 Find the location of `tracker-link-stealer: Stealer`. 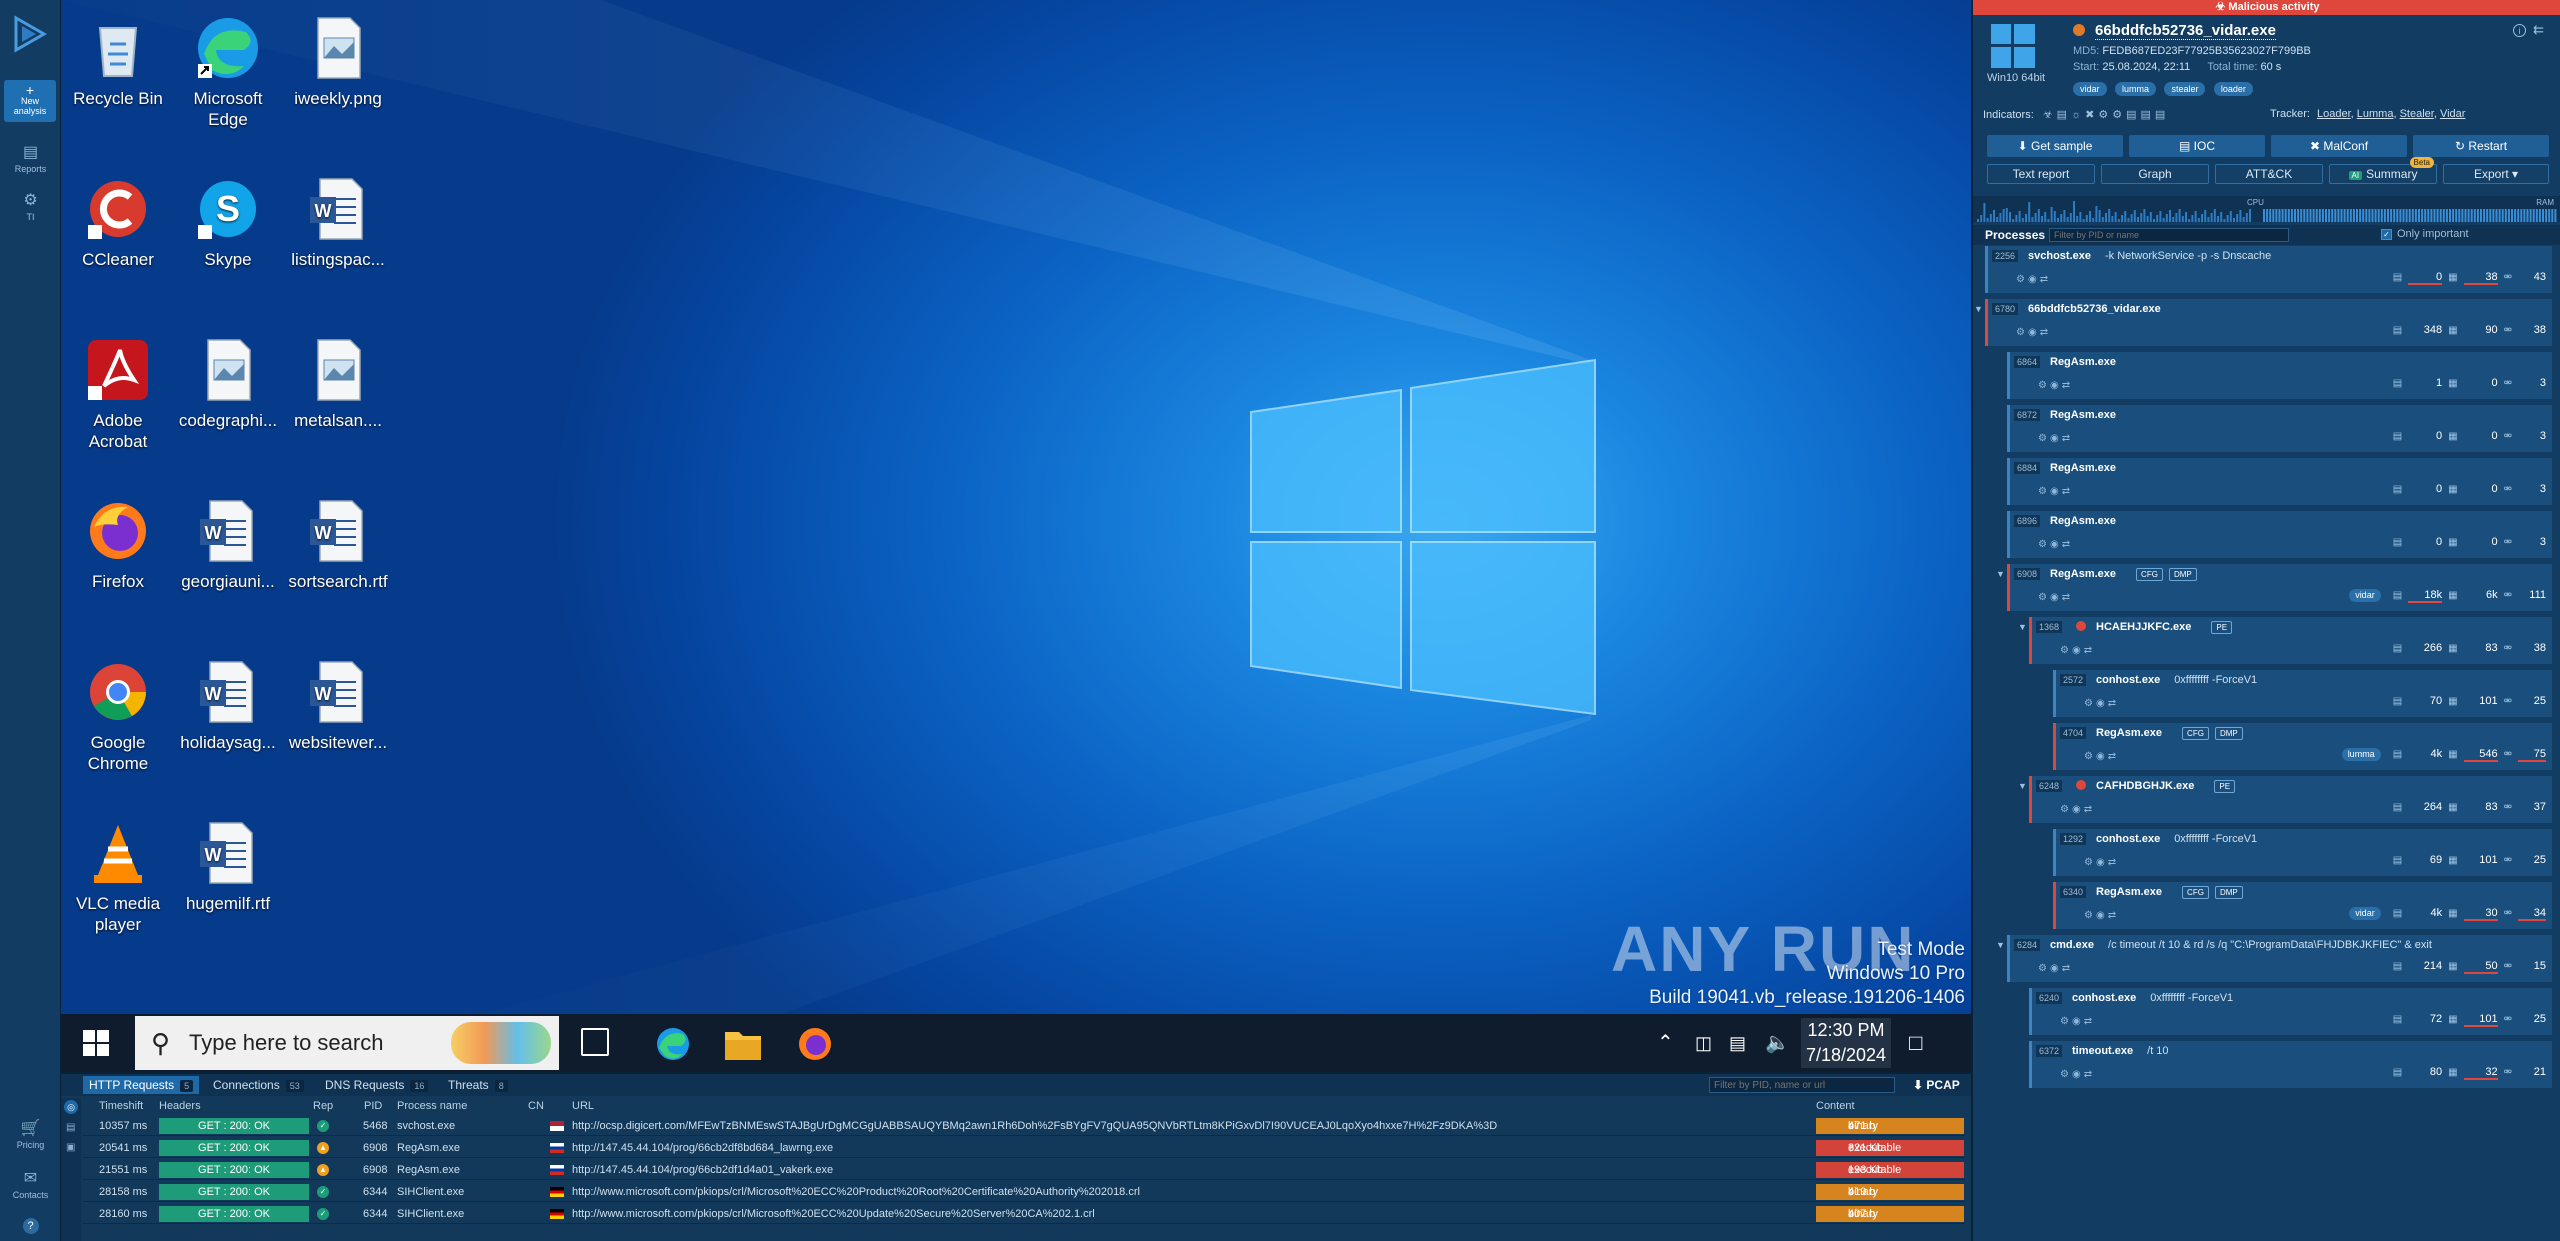

tracker-link-stealer: Stealer is located at coordinates (2417, 114).